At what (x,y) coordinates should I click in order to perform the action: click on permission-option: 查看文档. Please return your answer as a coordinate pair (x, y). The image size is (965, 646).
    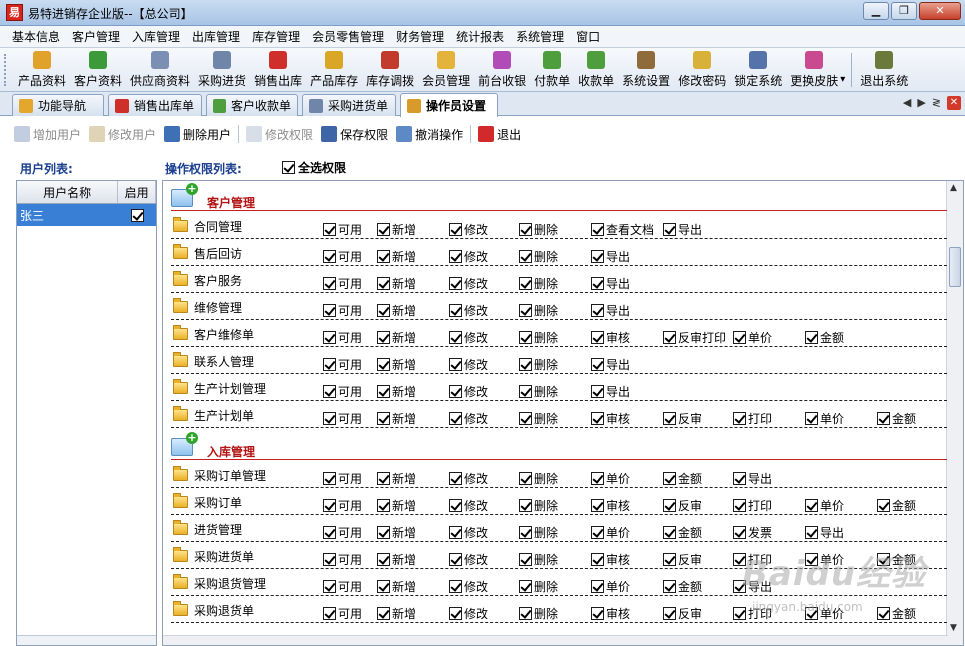
    Looking at the image, I should click on (622, 229).